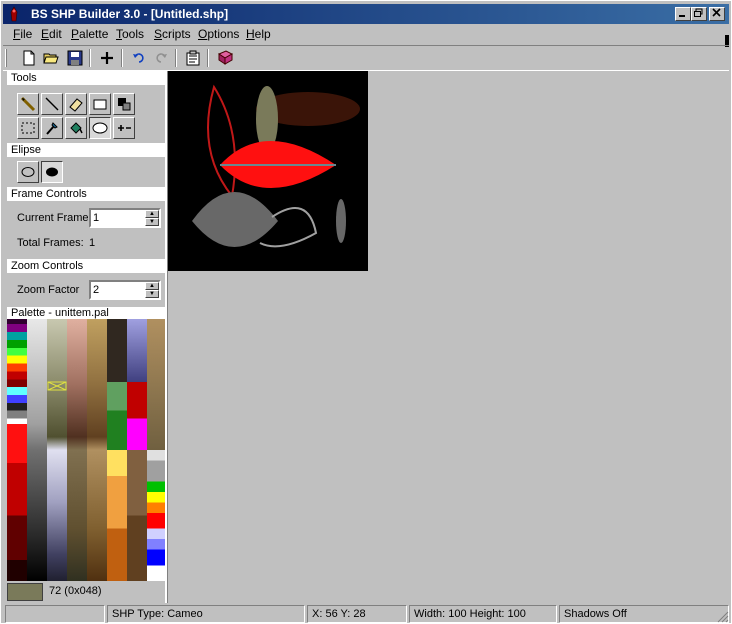 This screenshot has width=732, height=624. I want to click on save-disk-icon, so click(75, 58).